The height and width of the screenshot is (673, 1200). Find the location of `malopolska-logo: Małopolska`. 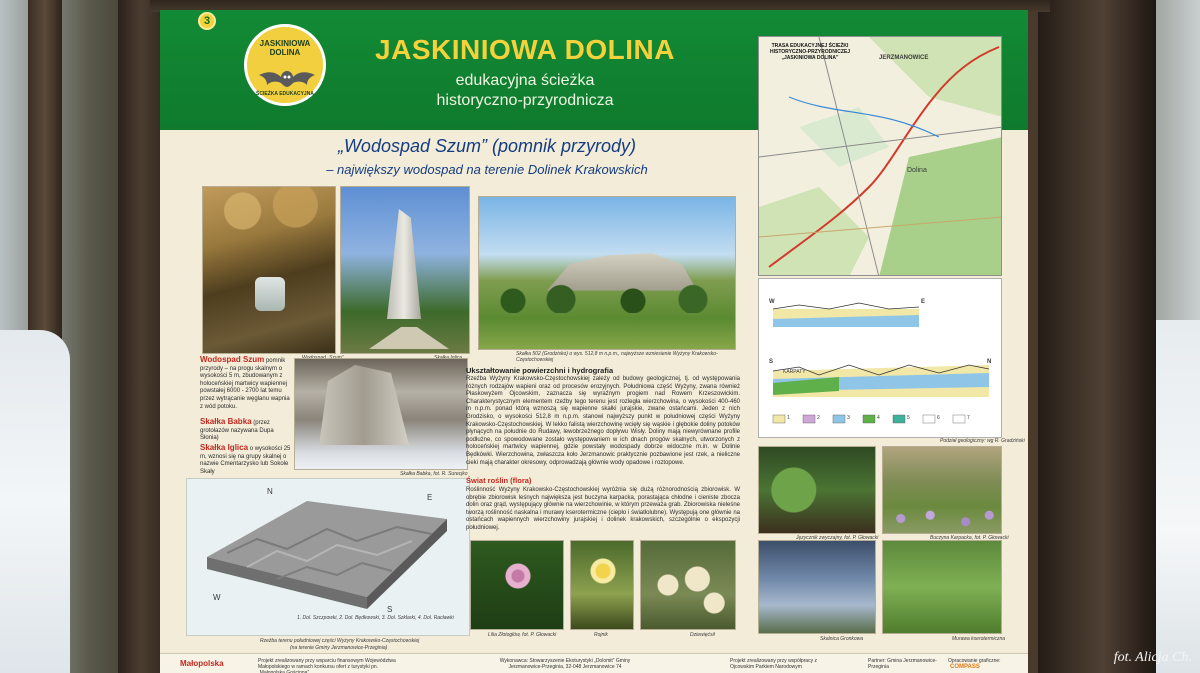

malopolska-logo: Małopolska is located at coordinates (202, 663).